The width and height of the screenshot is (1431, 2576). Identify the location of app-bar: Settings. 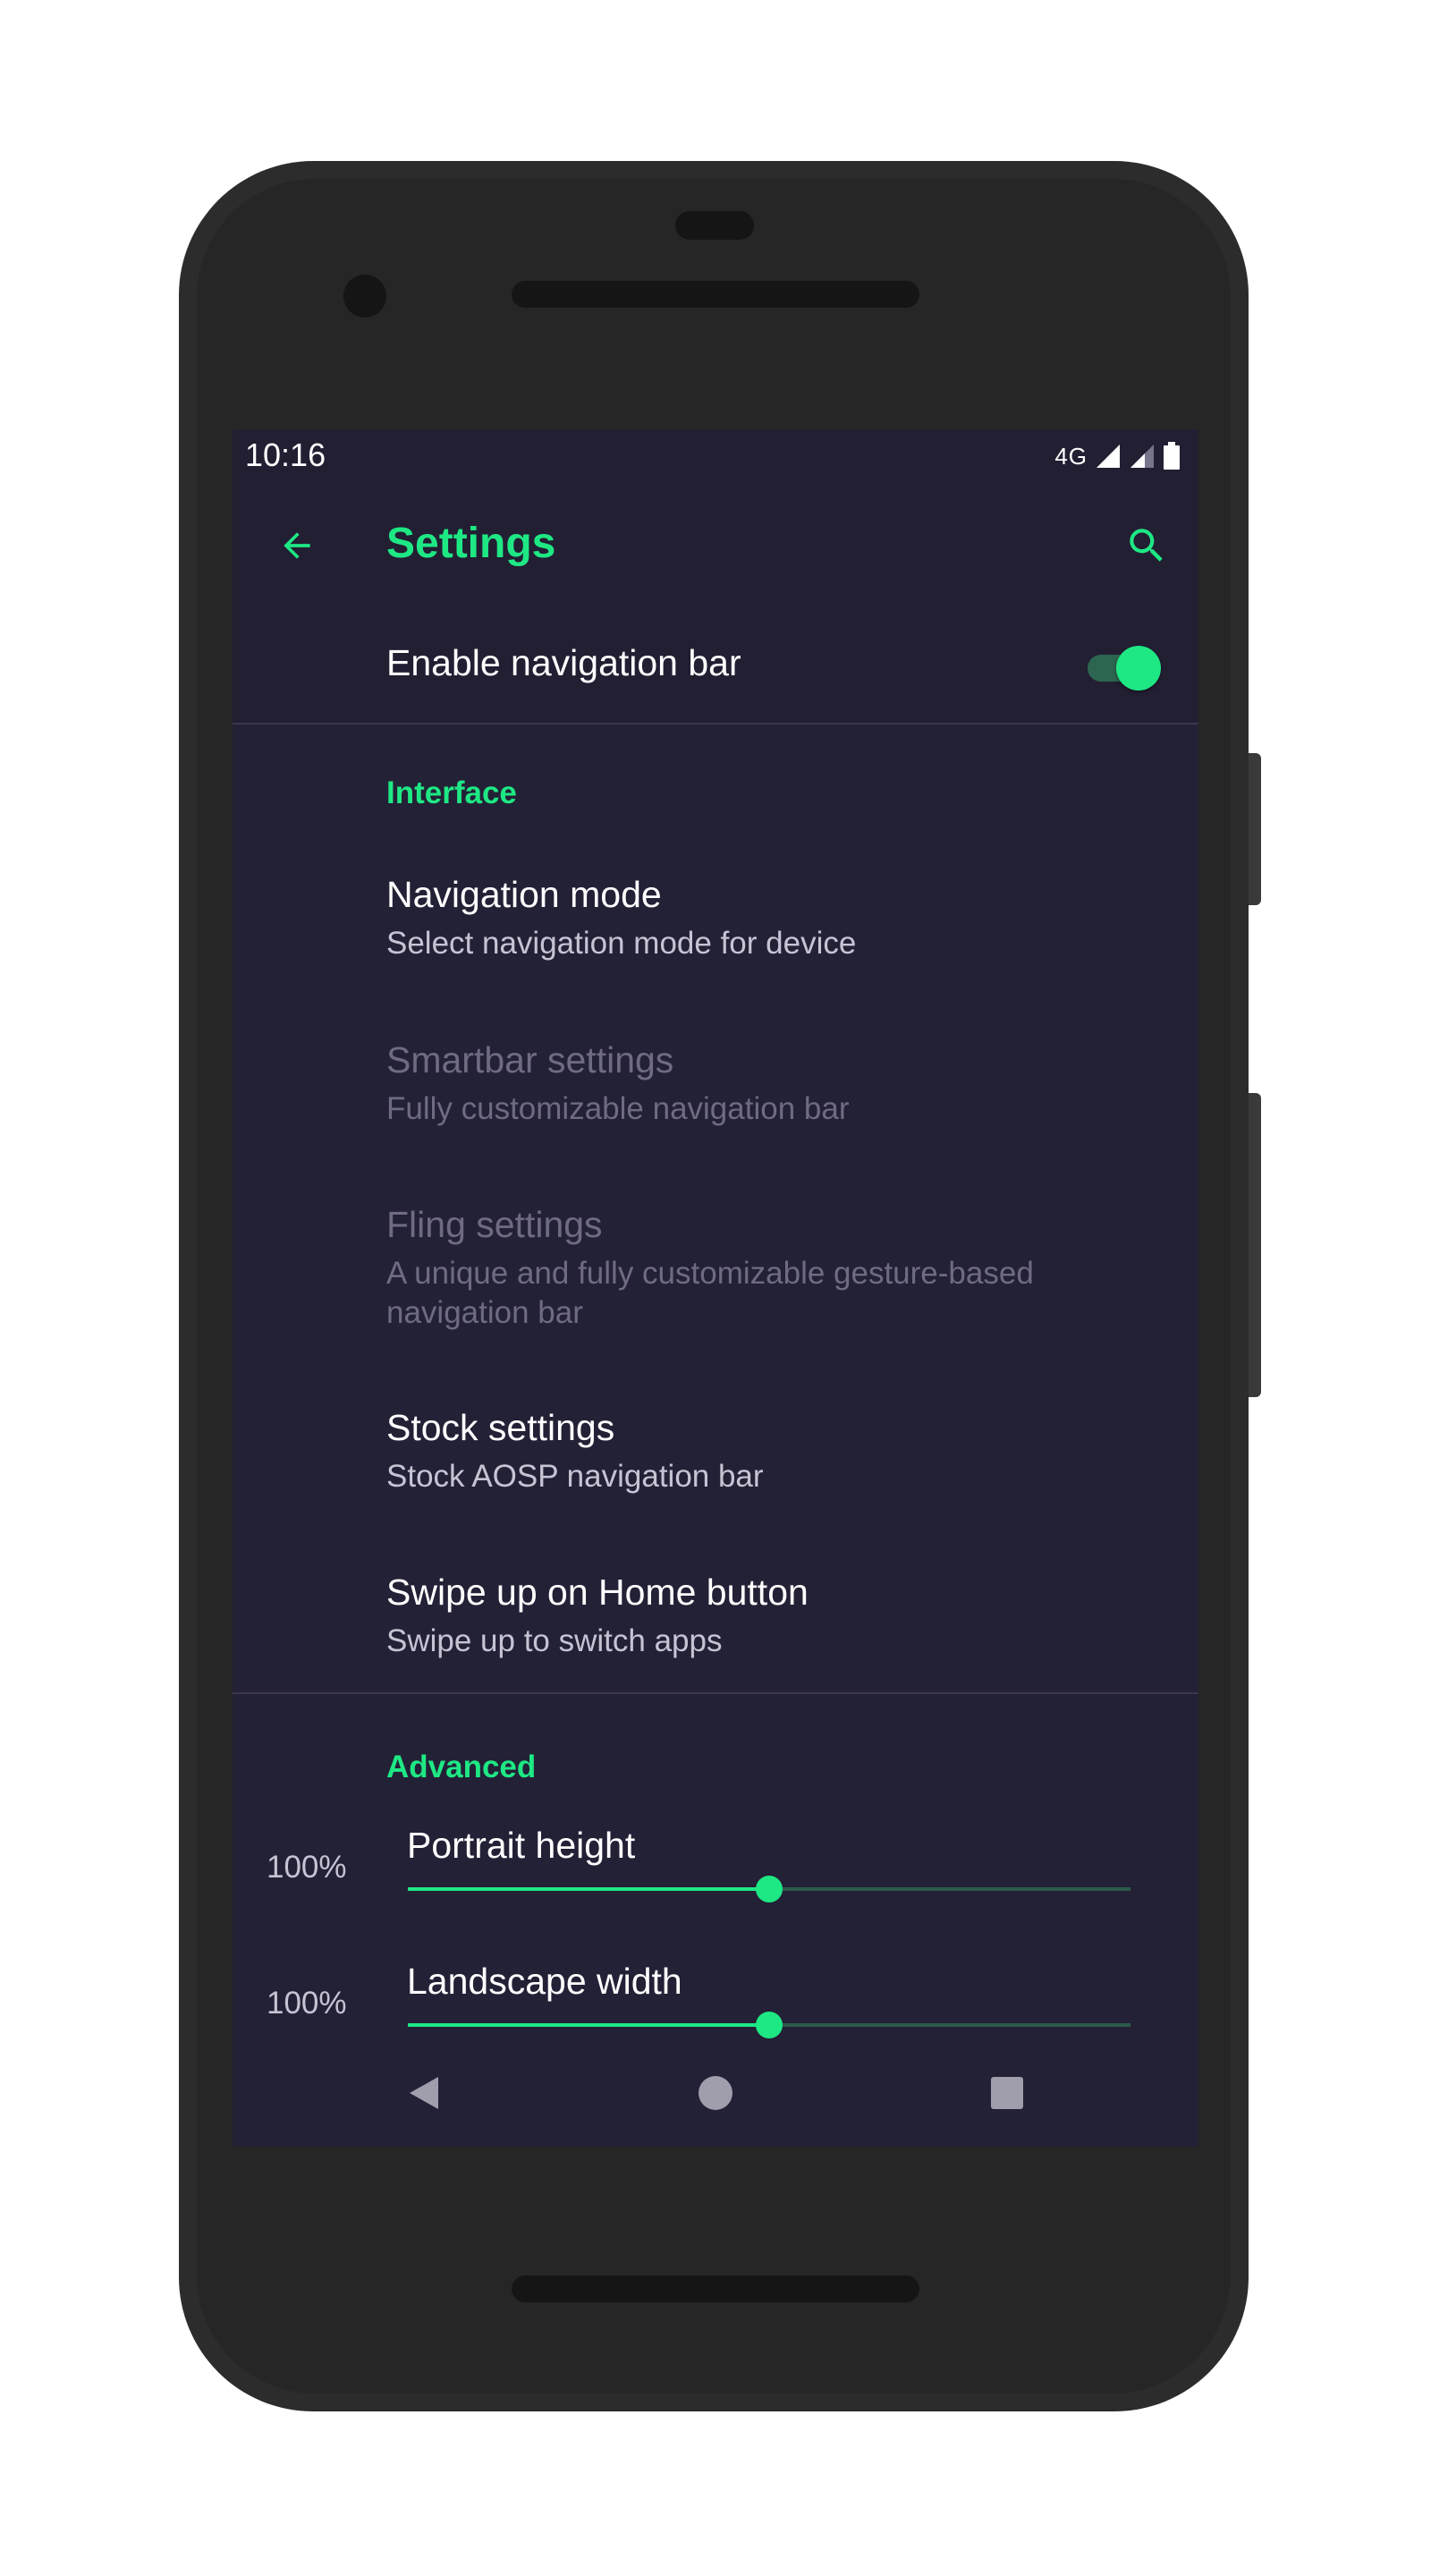
(716, 545).